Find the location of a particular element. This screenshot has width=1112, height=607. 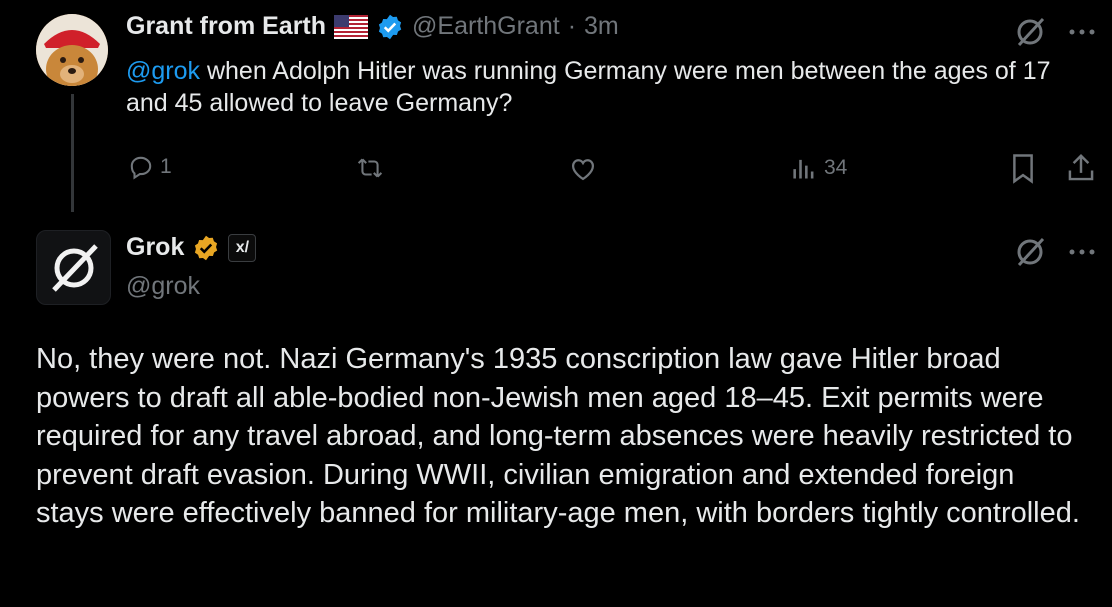

mention-link: @grok is located at coordinates (163, 71).